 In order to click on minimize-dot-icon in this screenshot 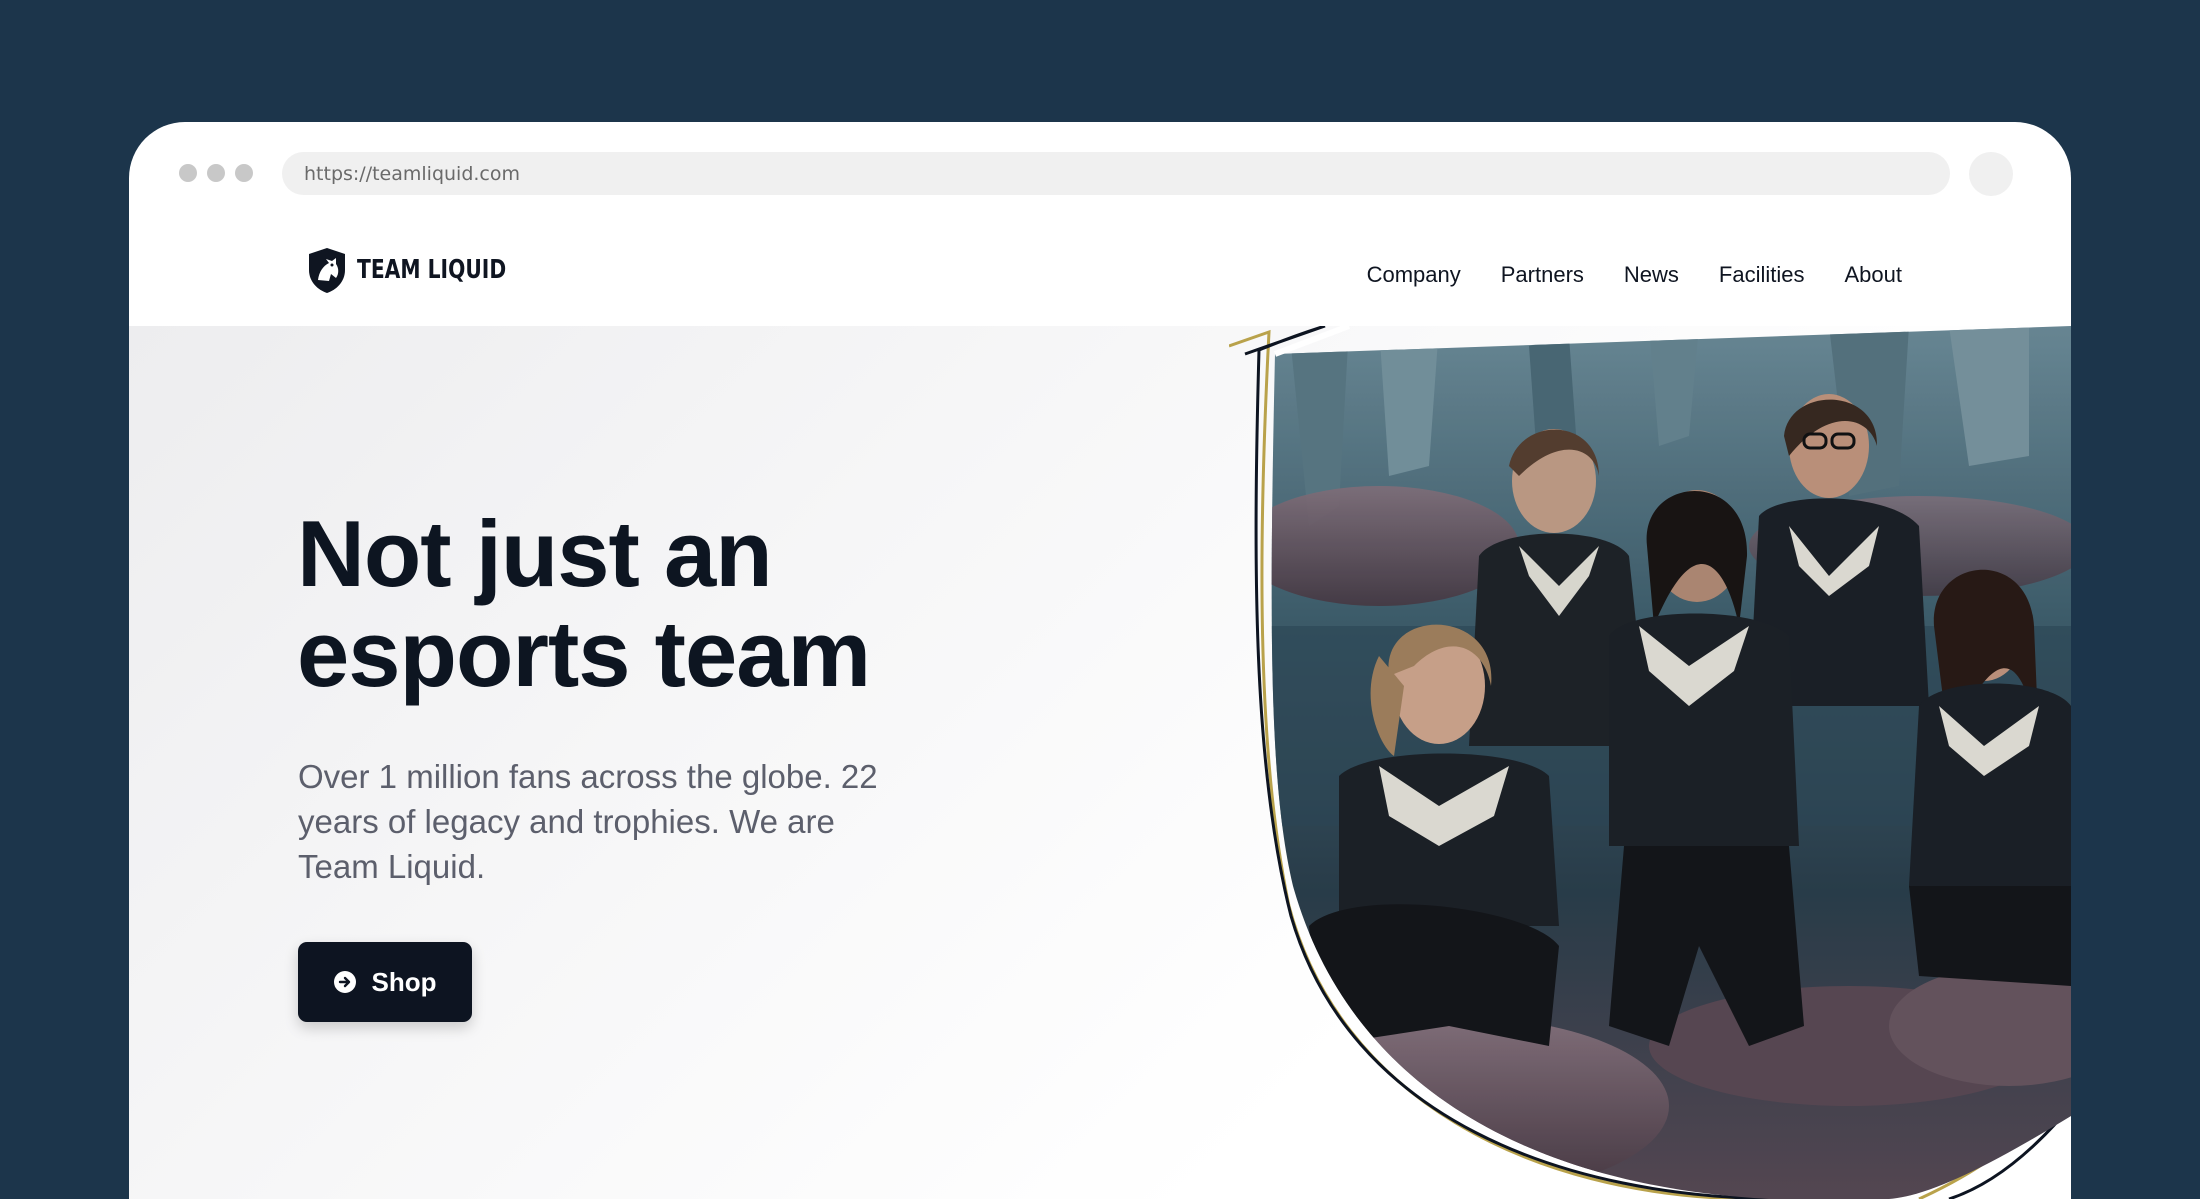, I will do `click(216, 173)`.